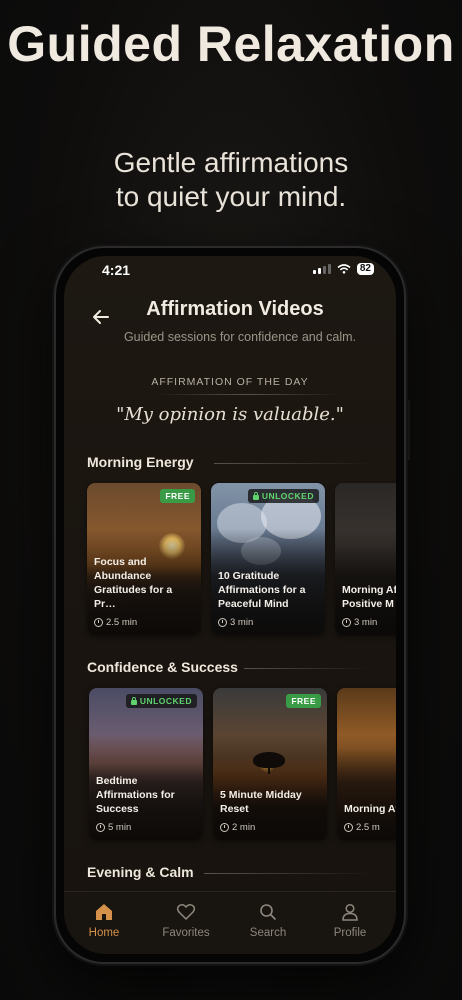 The image size is (462, 1000). I want to click on hero-title: Guided Relaxation, so click(231, 44).